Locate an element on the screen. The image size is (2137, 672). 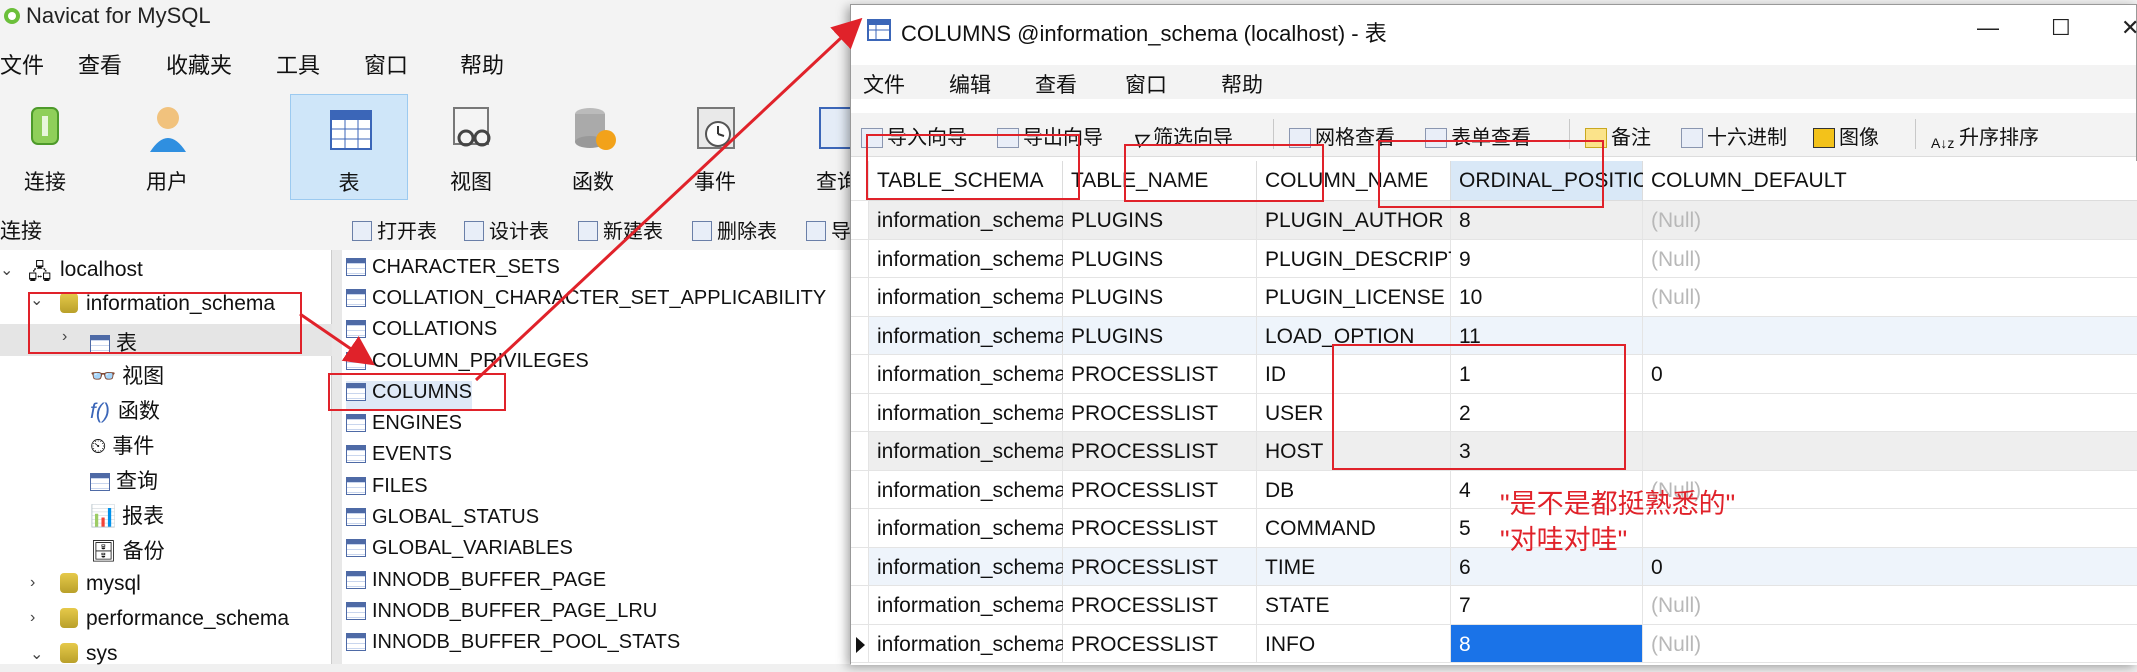
delete-table-button: 删除表 is located at coordinates (734, 229).